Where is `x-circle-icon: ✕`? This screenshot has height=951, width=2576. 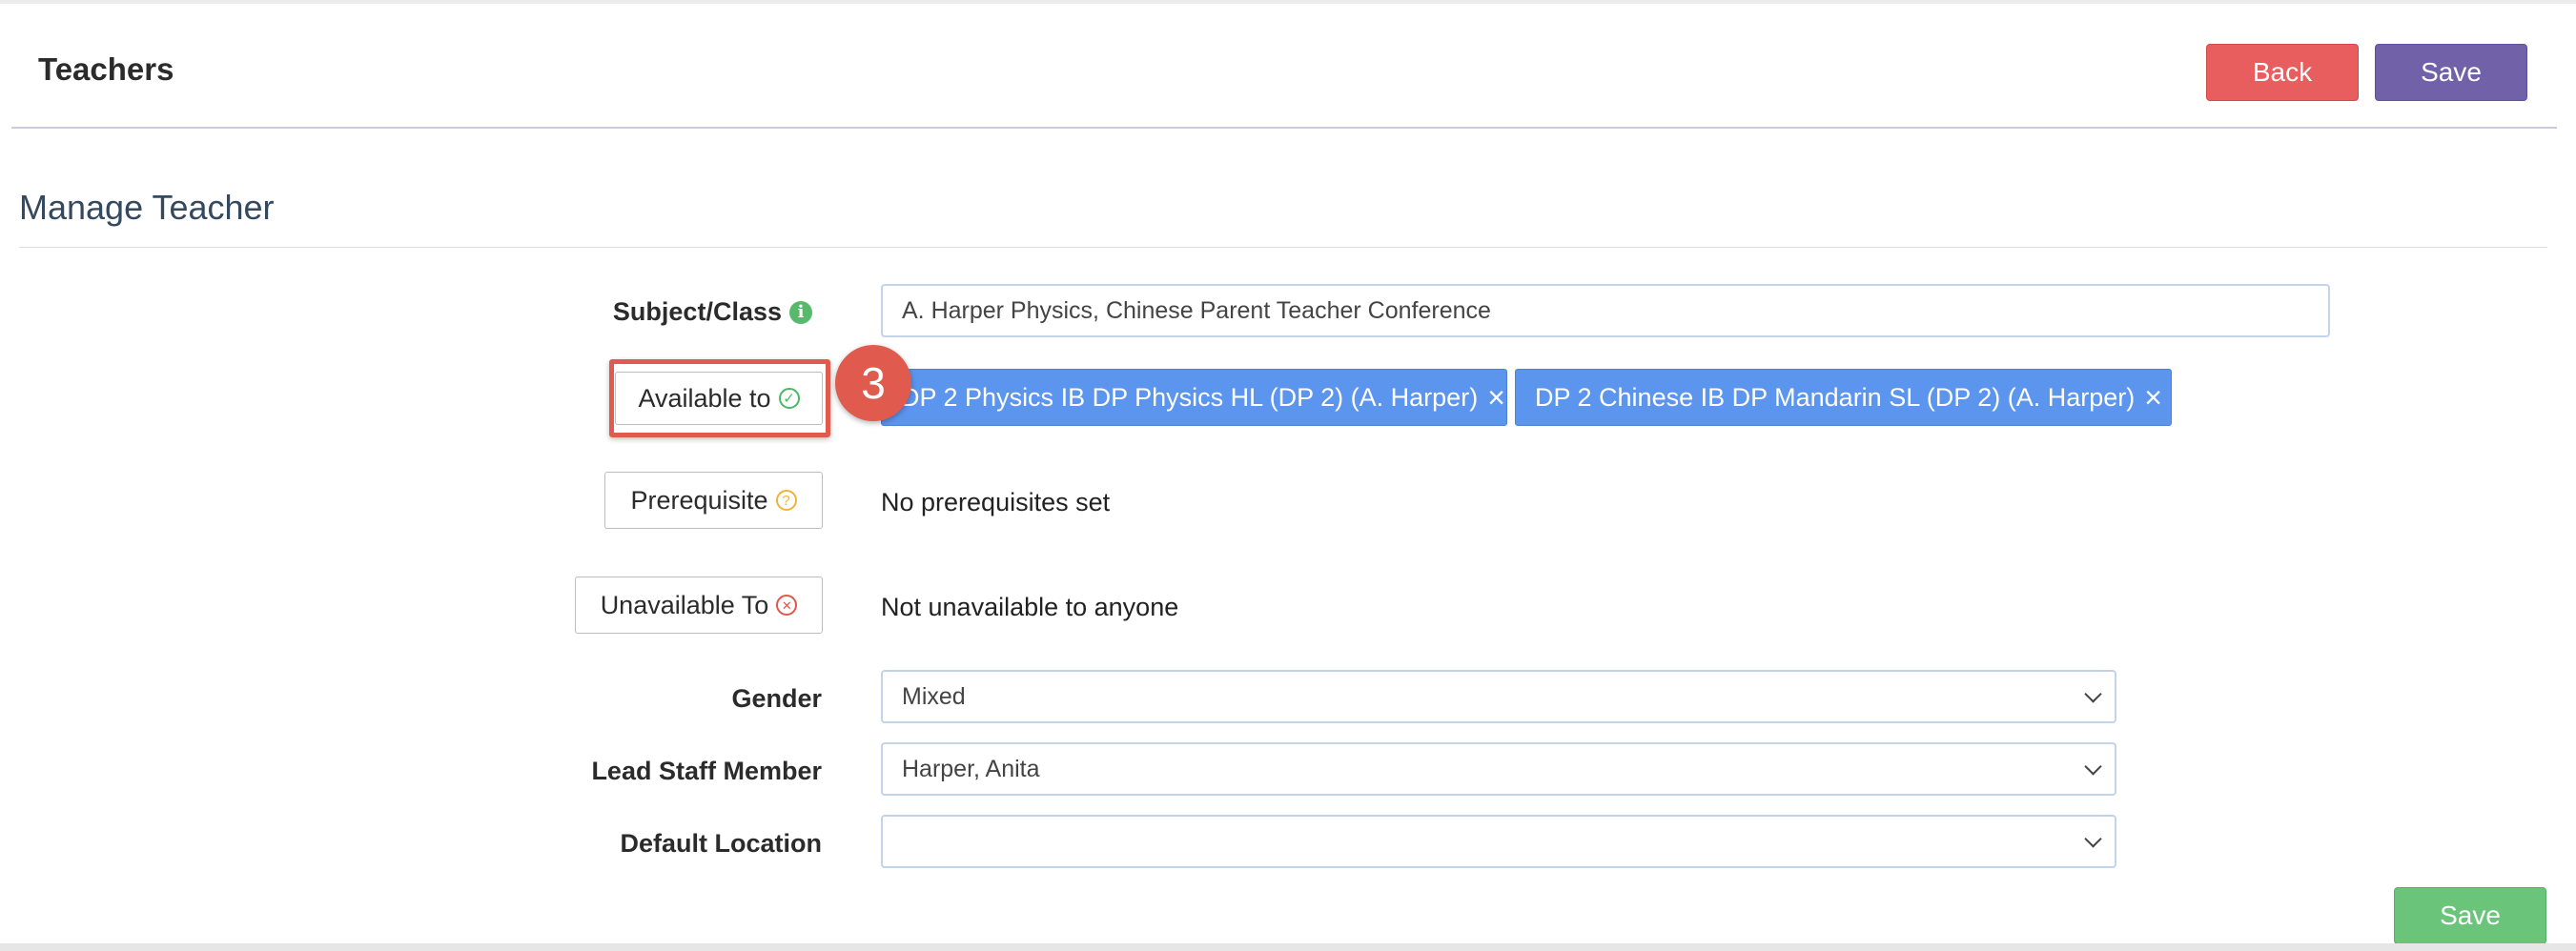
x-circle-icon: ✕ is located at coordinates (787, 605).